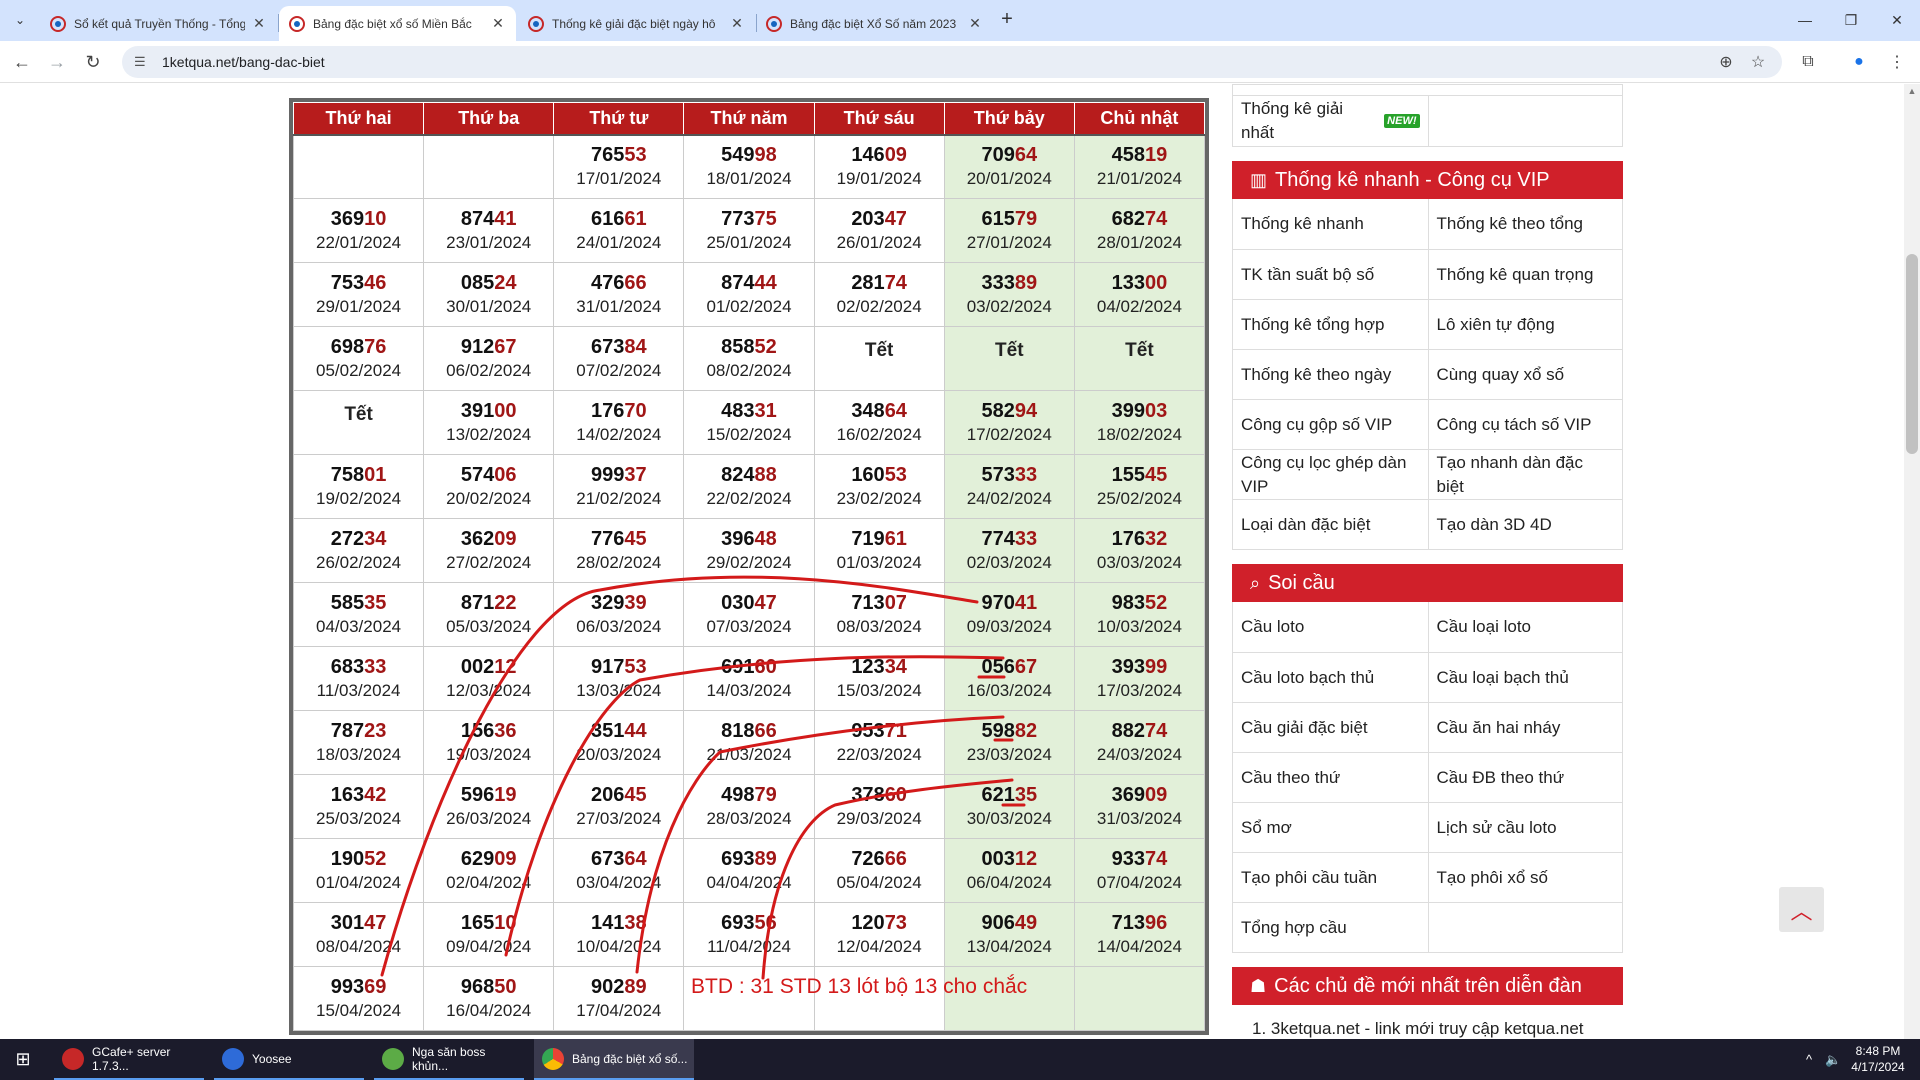  I want to click on prize-number-tail: 67, so click(505, 346).